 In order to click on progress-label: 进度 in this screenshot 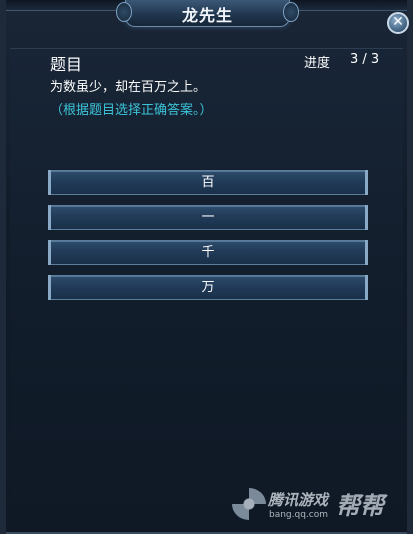, I will do `click(317, 63)`.